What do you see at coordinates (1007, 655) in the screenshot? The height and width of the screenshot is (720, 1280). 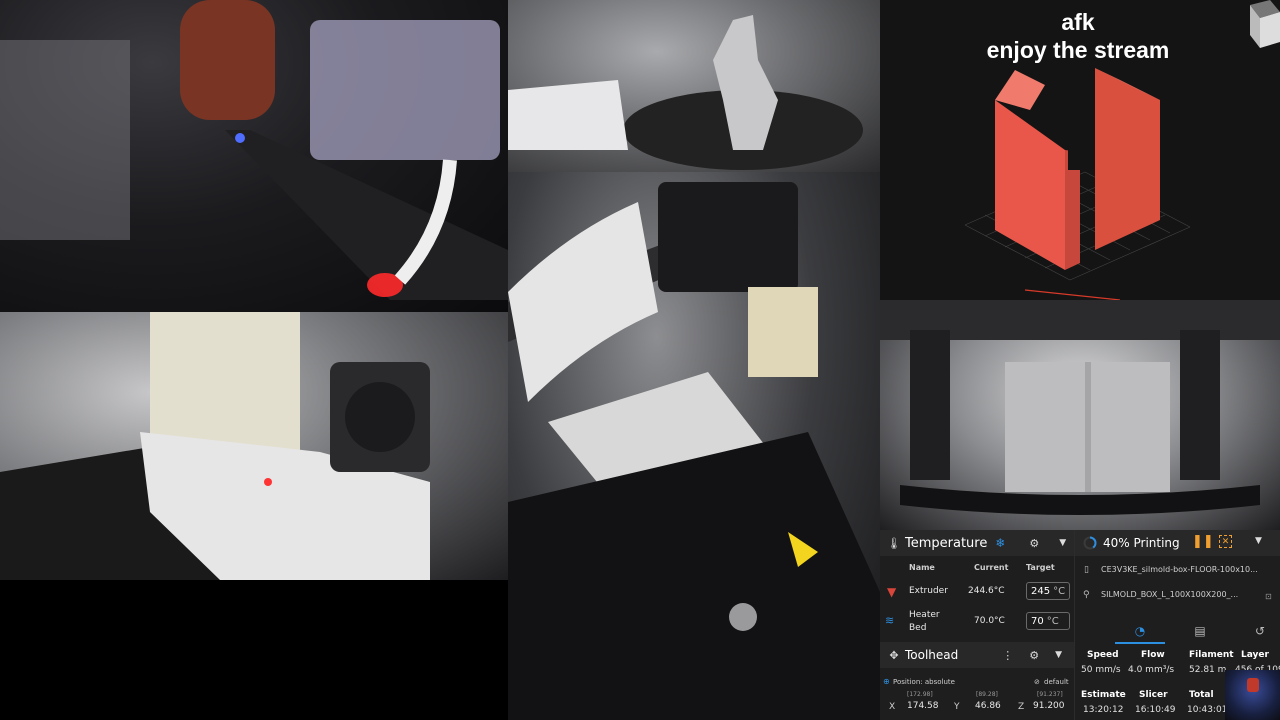 I see `more-icon: ⋮` at bounding box center [1007, 655].